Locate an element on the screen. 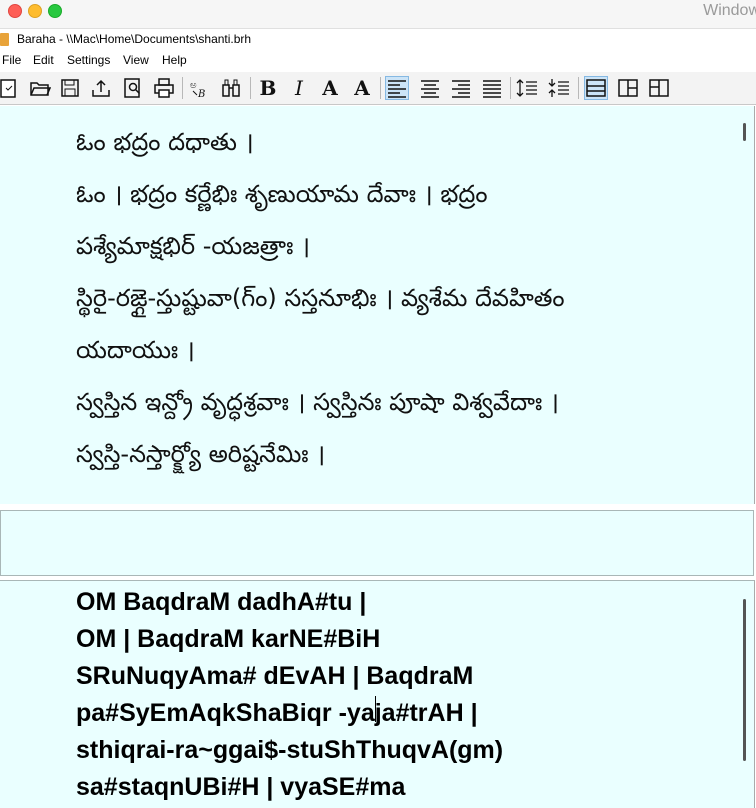 The image size is (756, 808). line-spacing-increase-icon is located at coordinates (526, 88).